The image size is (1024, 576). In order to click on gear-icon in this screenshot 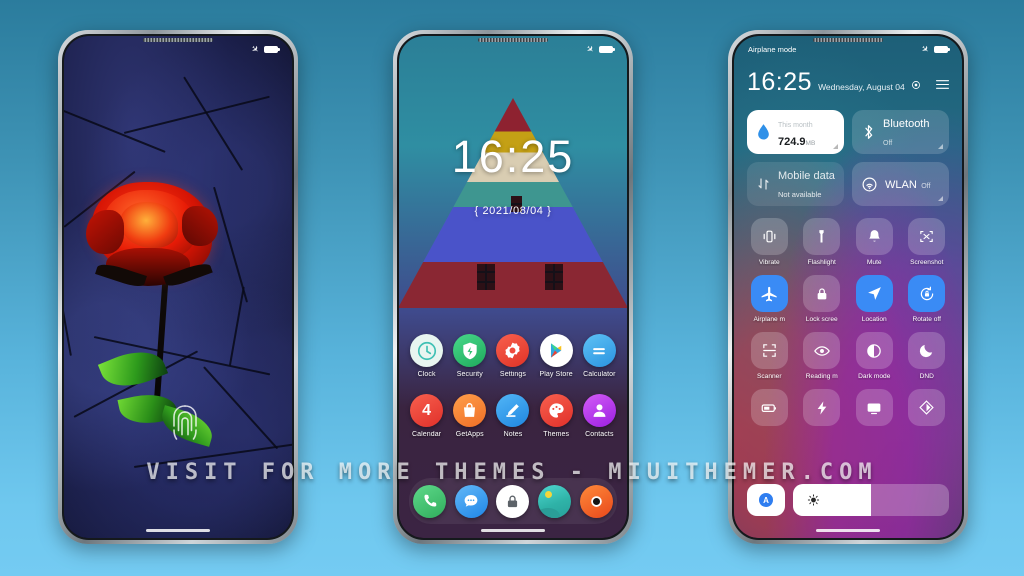, I will do `click(916, 85)`.